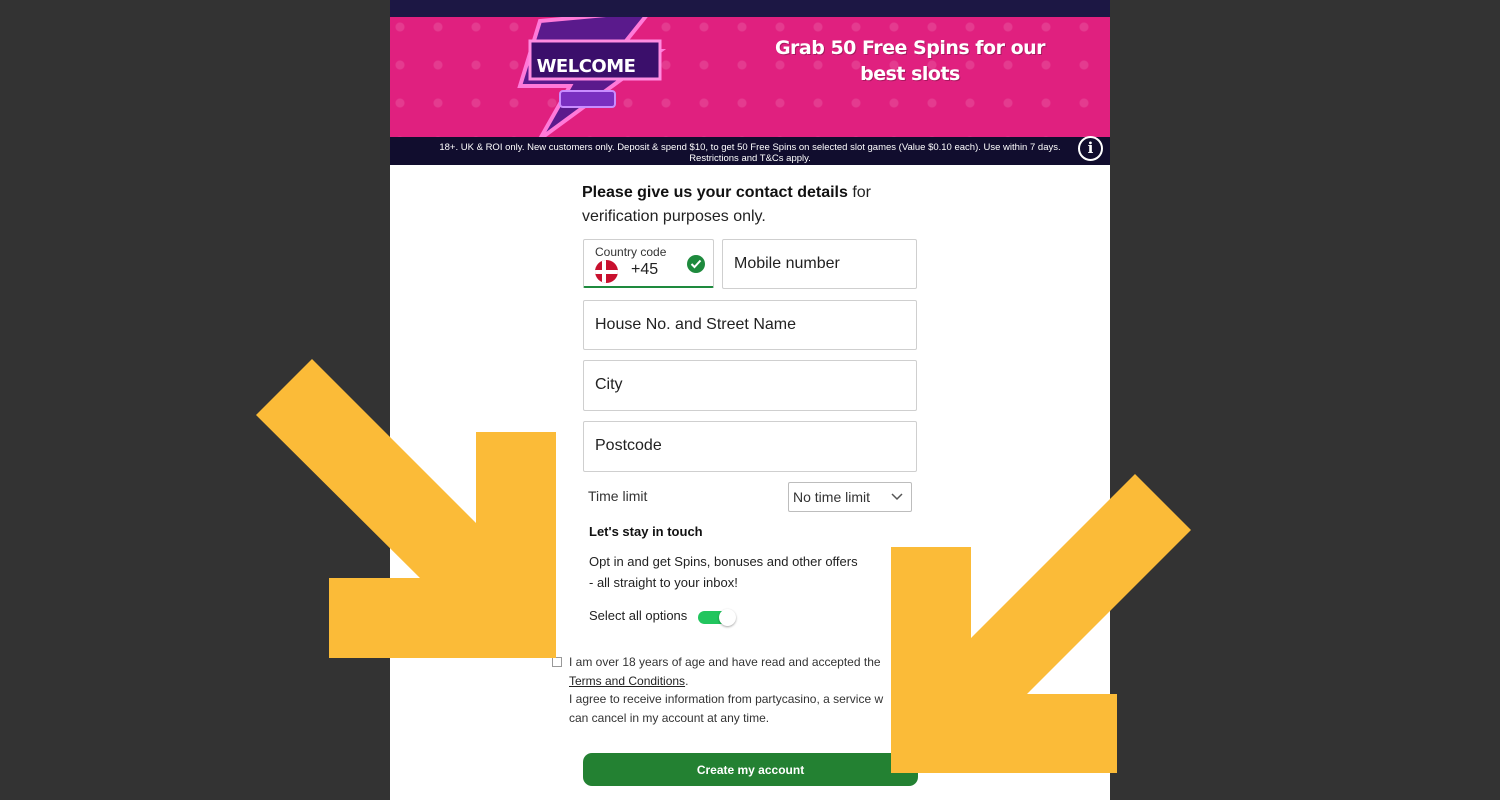 Image resolution: width=1500 pixels, height=800 pixels. Describe the element at coordinates (750, 385) in the screenshot. I see `city-field: City` at that location.